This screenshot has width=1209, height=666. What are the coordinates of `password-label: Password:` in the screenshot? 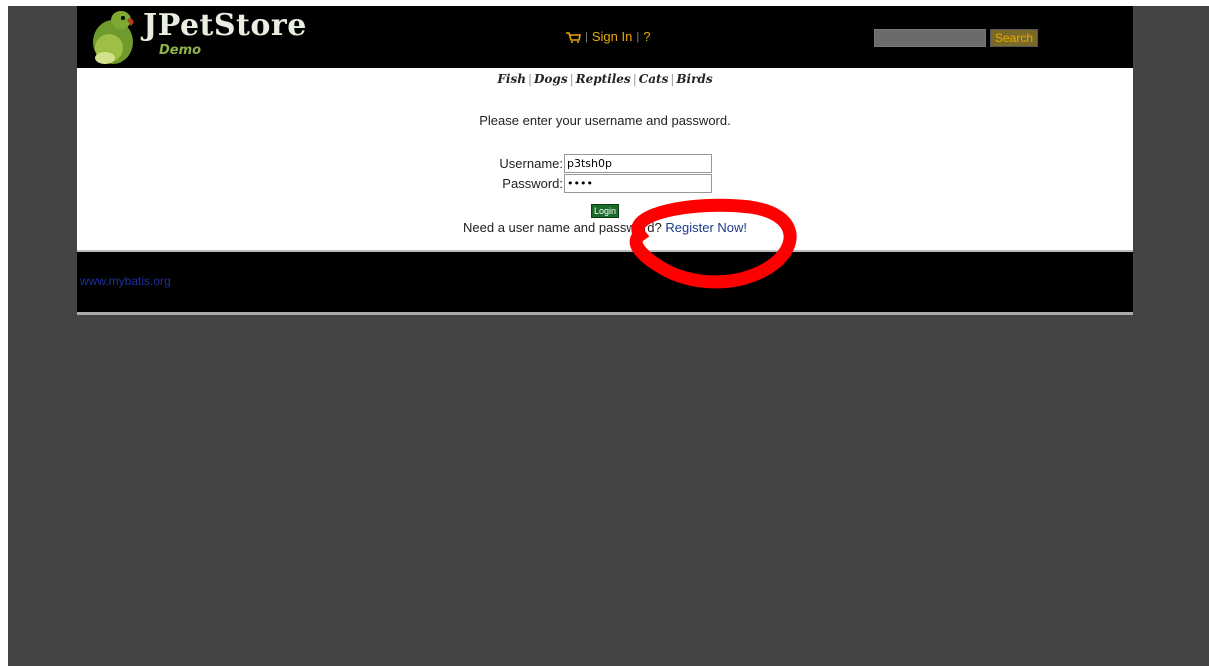 It's located at (532, 183).